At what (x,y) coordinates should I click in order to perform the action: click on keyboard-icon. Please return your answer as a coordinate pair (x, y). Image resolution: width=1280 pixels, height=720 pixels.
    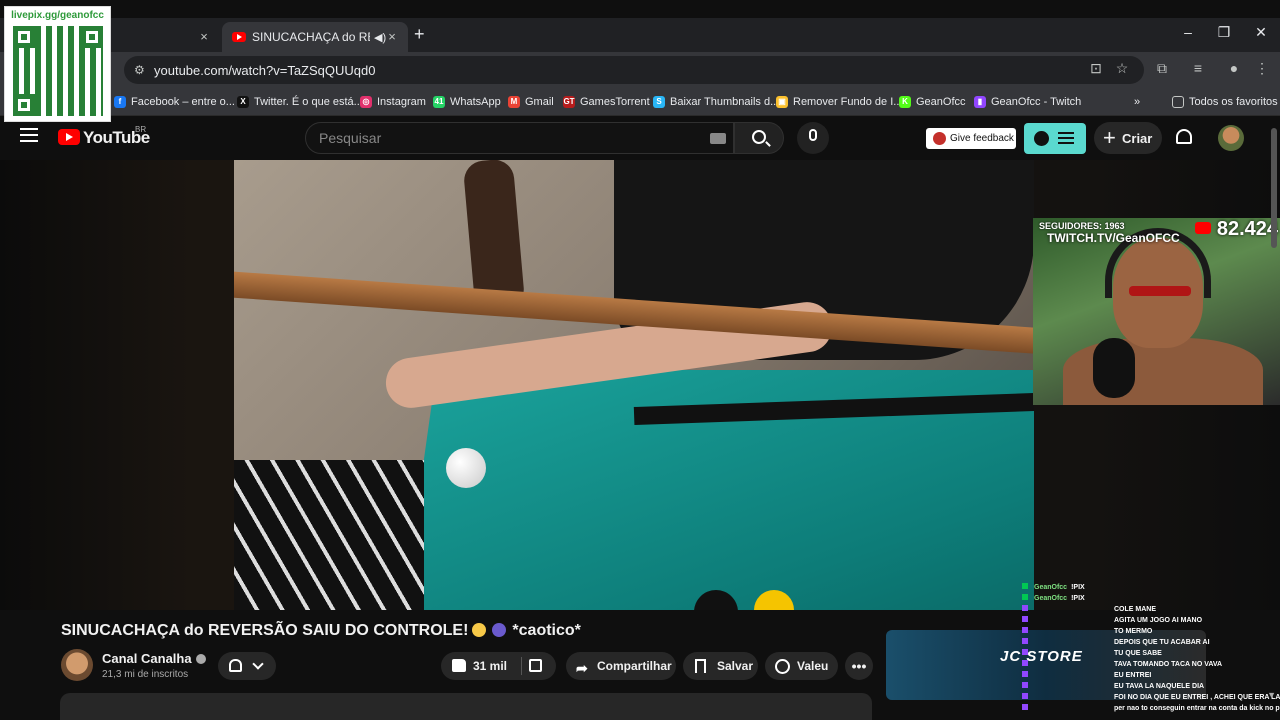
    Looking at the image, I should click on (718, 138).